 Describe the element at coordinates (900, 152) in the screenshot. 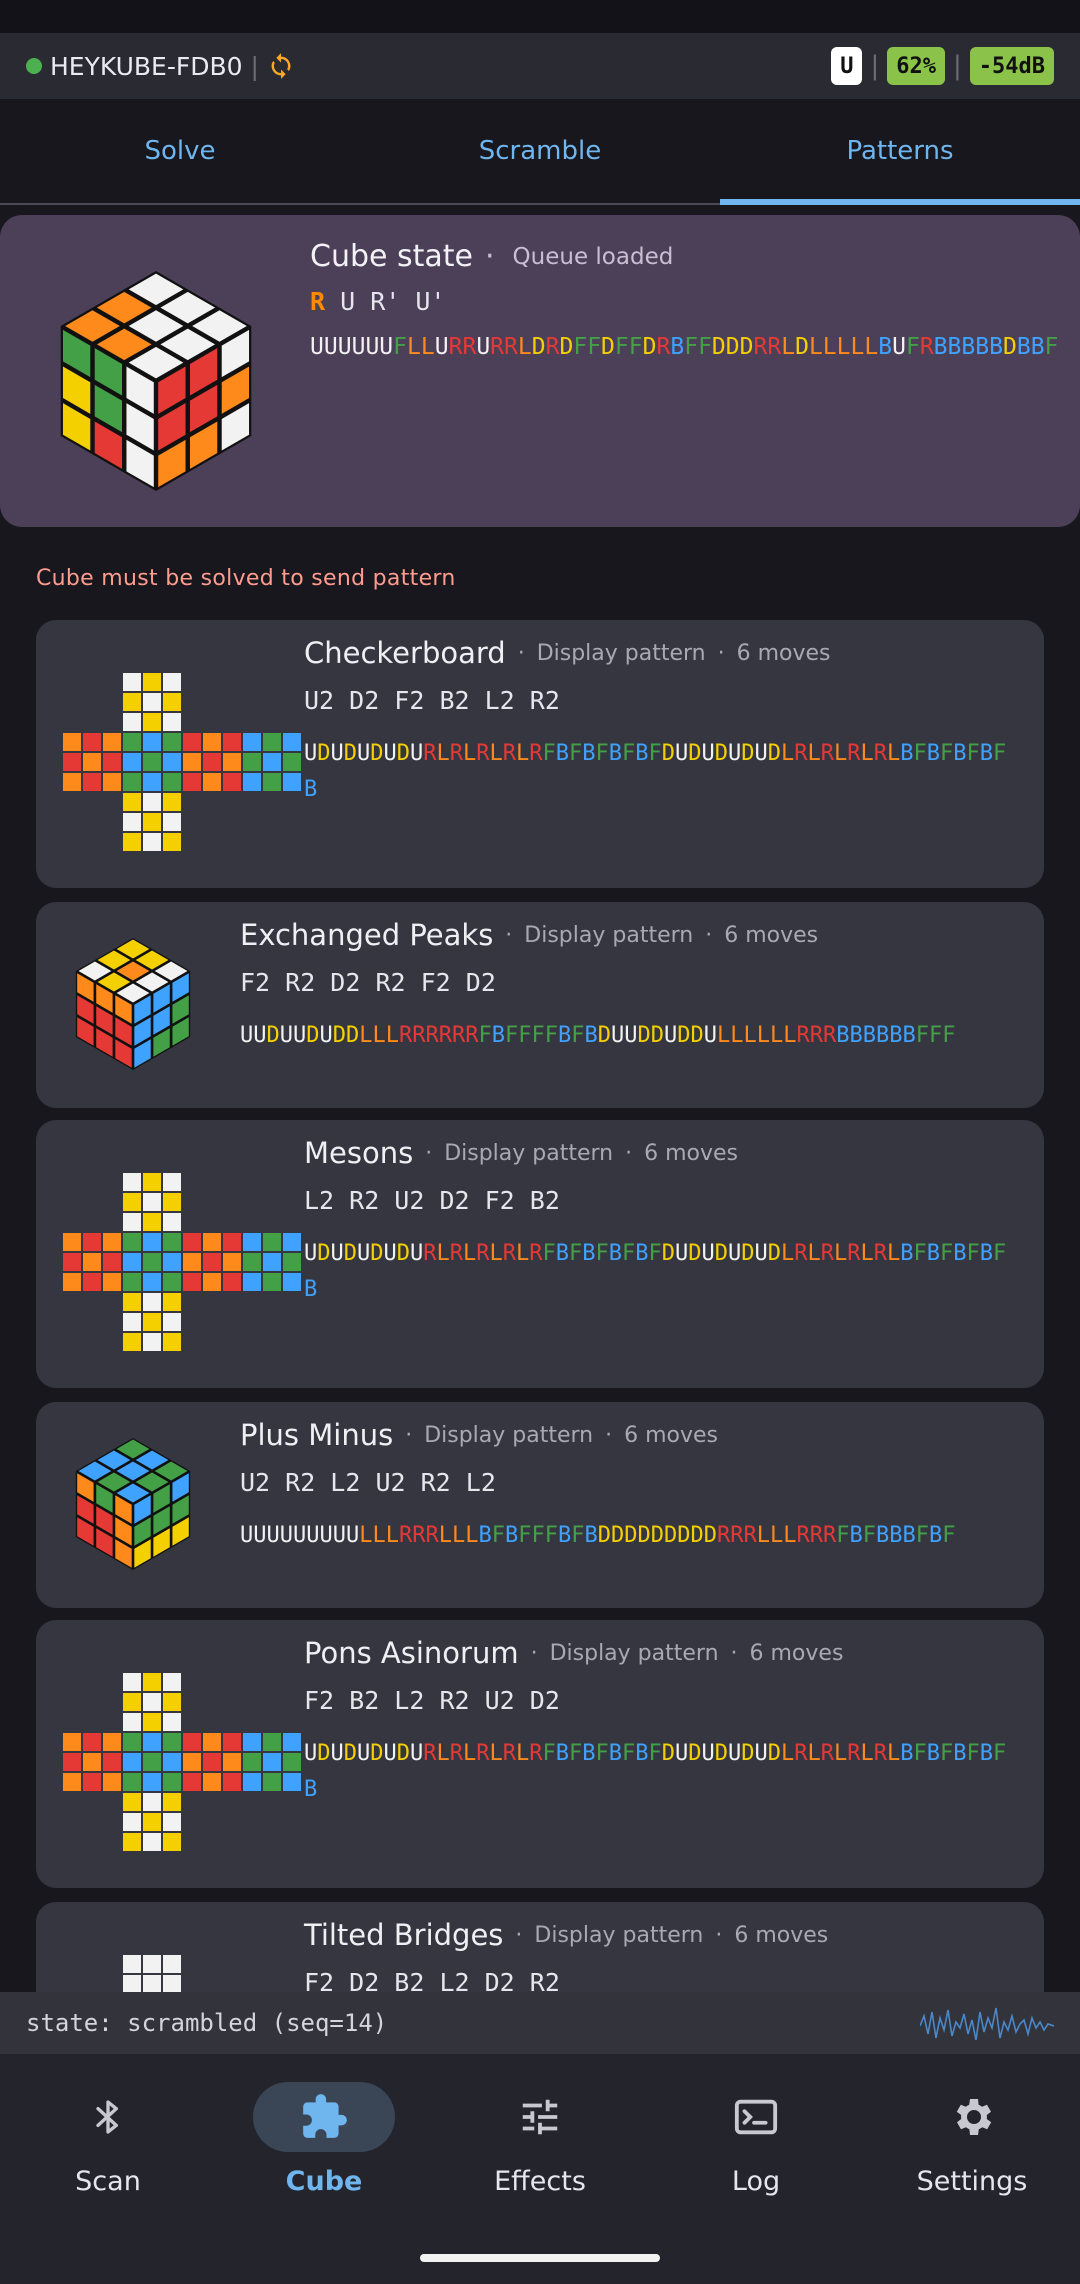

I see `tab-patterns: Patterns` at that location.